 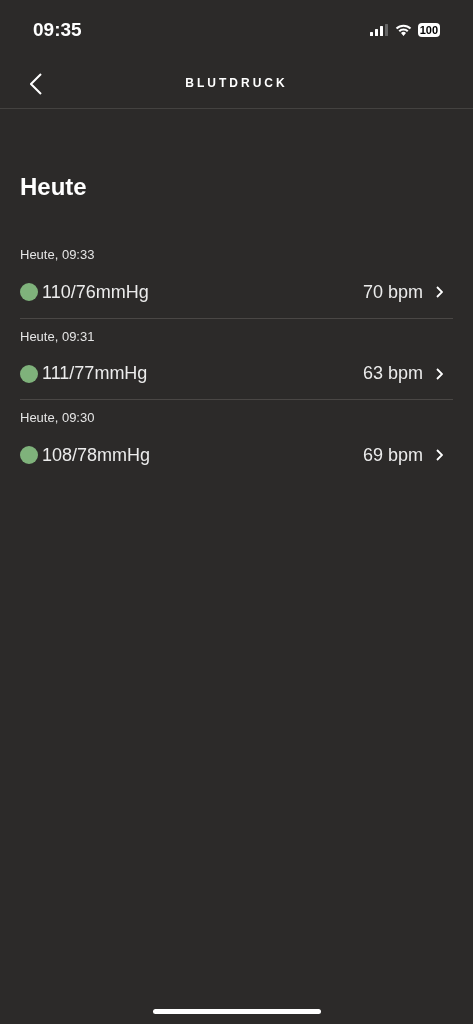 I want to click on reading-timestamp: Heute, 09:33, so click(x=58, y=255).